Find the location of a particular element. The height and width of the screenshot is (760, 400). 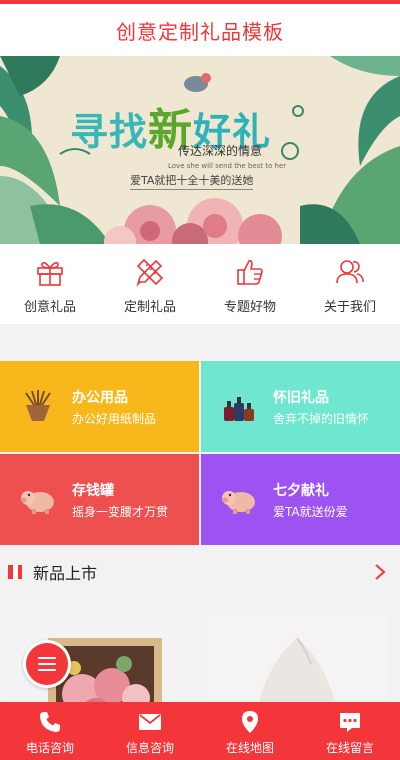

map-pin-icon is located at coordinates (250, 722).